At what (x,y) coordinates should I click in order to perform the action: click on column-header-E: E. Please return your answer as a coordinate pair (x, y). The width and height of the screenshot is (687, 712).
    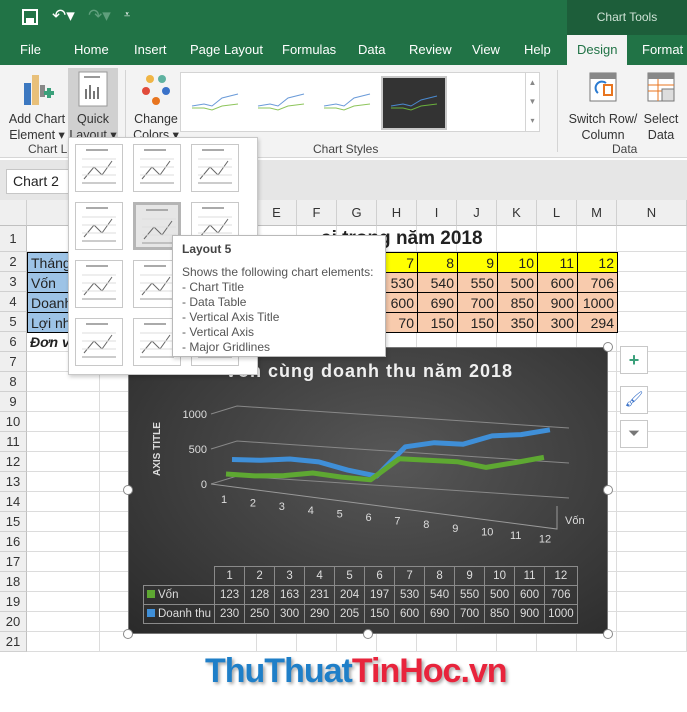
    Looking at the image, I should click on (277, 213).